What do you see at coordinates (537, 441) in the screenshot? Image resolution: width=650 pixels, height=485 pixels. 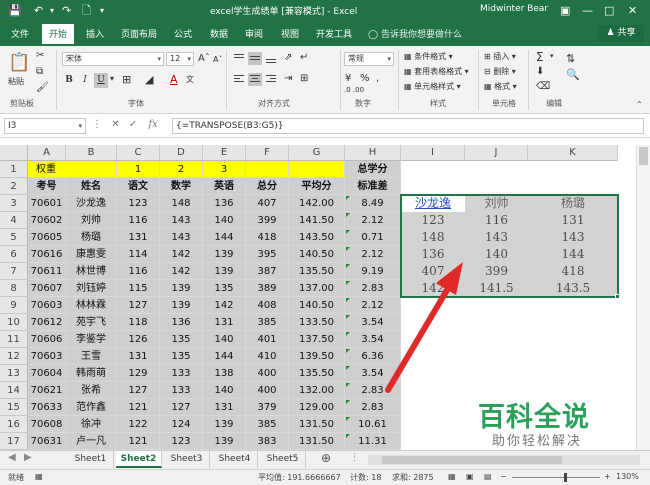 I see `watermark-subtitle: 助你轻松解决` at bounding box center [537, 441].